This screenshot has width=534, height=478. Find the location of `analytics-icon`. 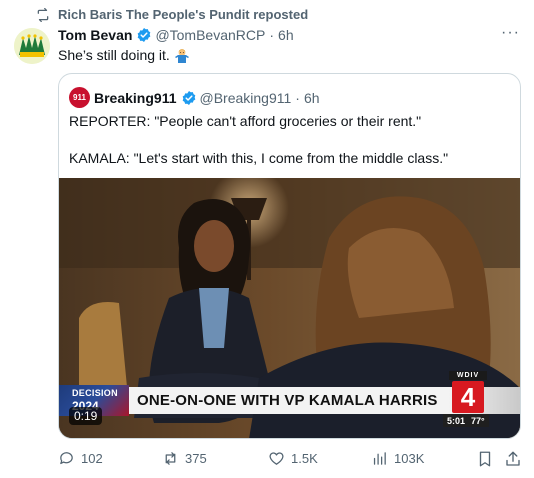

analytics-icon is located at coordinates (379, 458).